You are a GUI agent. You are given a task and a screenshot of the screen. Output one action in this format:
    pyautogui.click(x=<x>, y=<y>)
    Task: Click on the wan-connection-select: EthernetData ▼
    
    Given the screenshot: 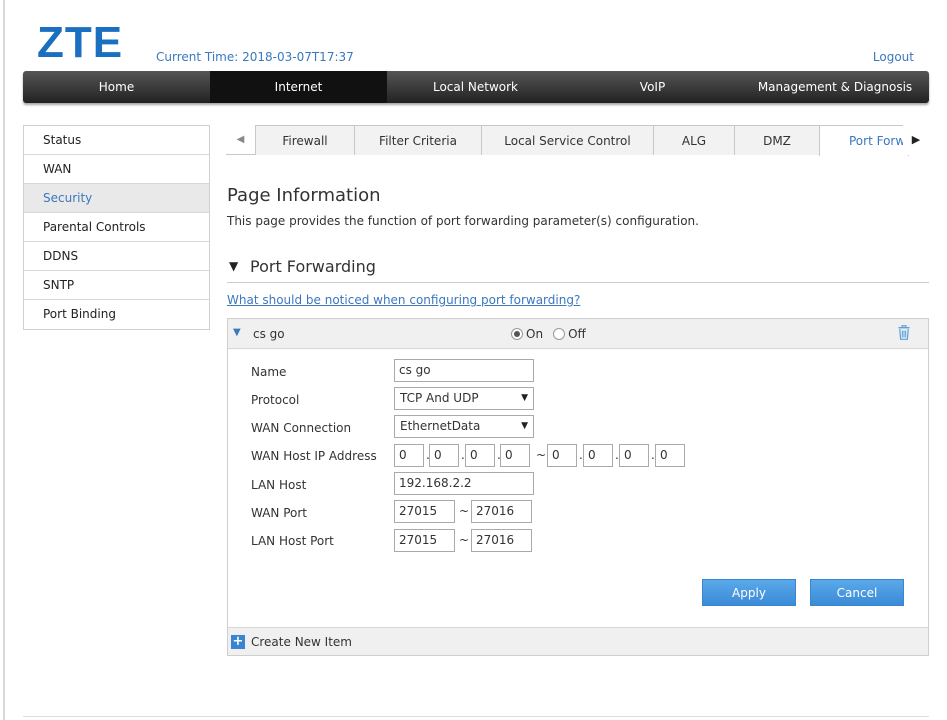 What is the action you would take?
    pyautogui.click(x=464, y=426)
    